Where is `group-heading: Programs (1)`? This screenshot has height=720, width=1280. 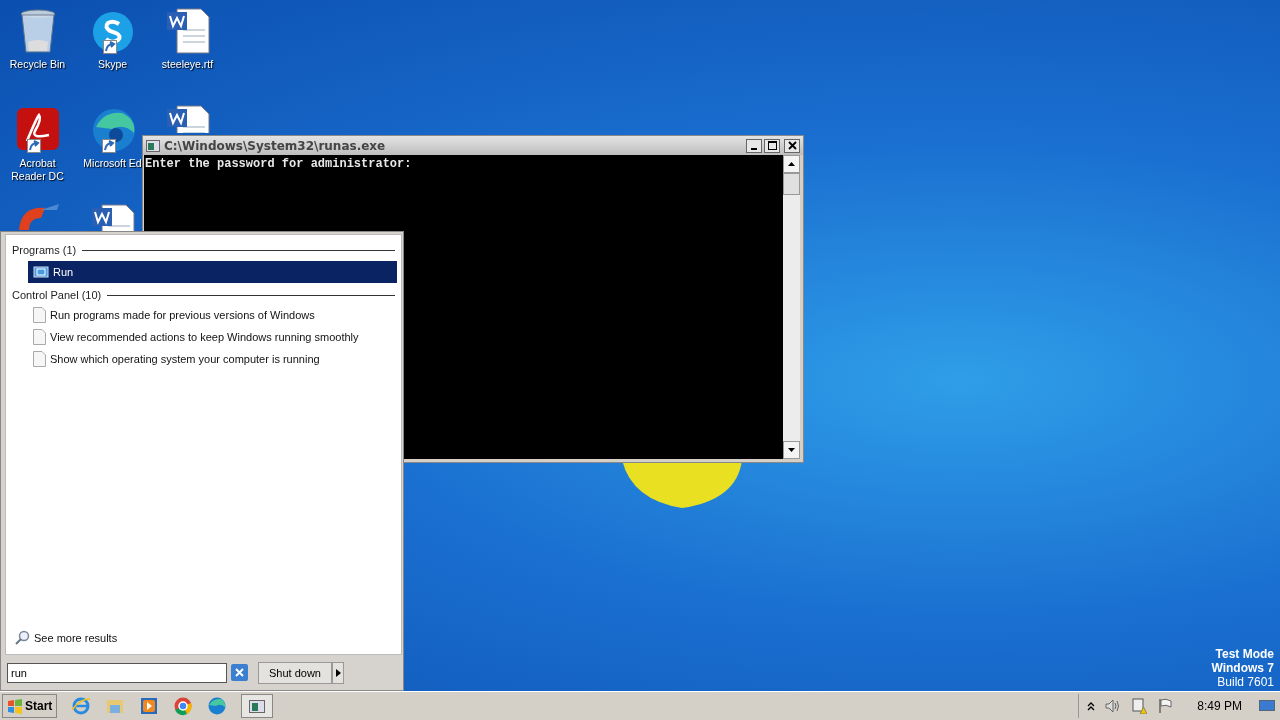 group-heading: Programs (1) is located at coordinates (44, 250).